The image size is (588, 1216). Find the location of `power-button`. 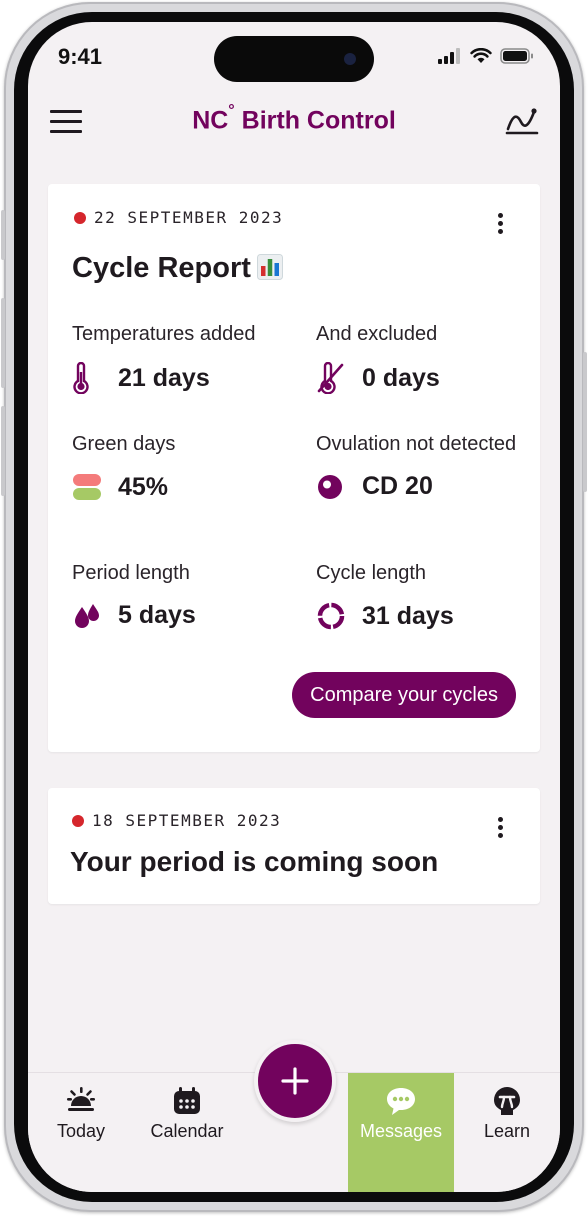

power-button is located at coordinates (585, 422).